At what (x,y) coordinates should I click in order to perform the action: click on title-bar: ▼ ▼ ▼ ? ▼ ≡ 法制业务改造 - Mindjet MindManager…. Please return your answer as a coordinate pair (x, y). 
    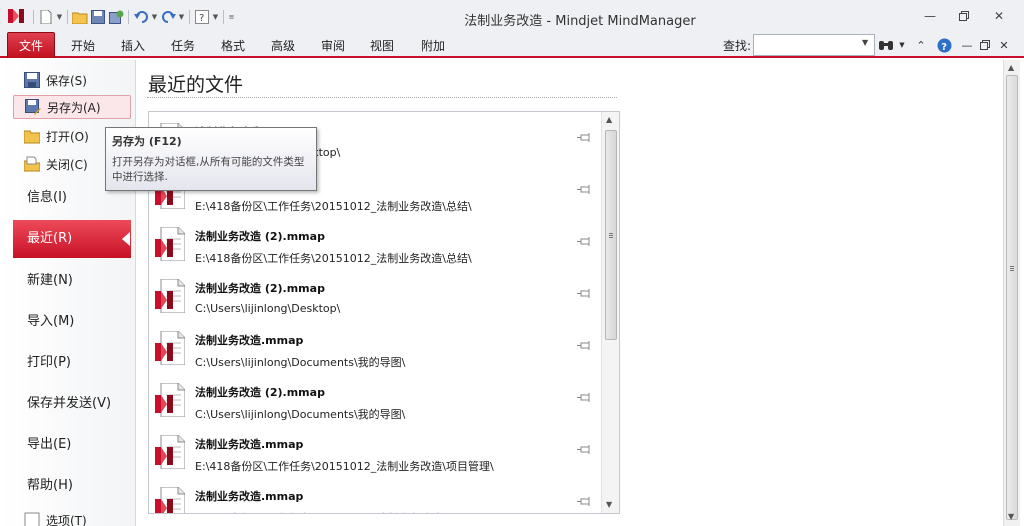
    Looking at the image, I should click on (512, 16).